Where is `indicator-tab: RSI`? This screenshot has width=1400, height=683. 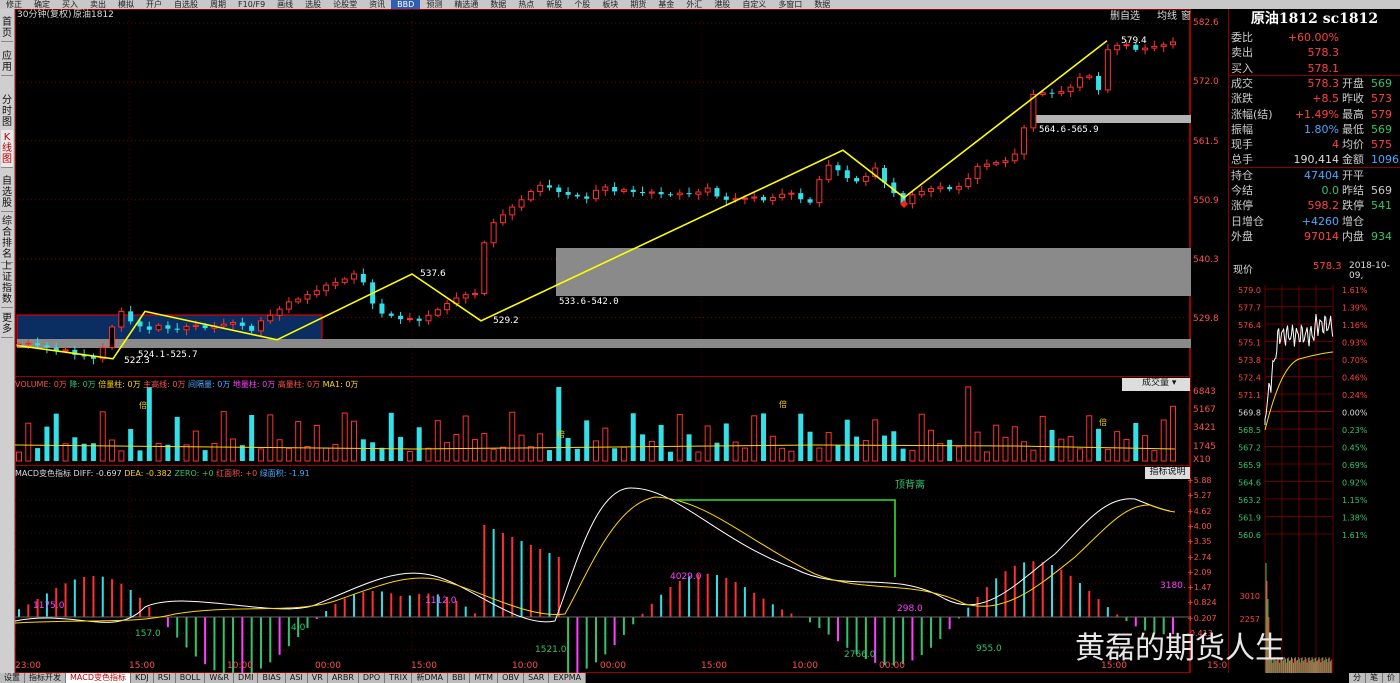 indicator-tab: RSI is located at coordinates (165, 678).